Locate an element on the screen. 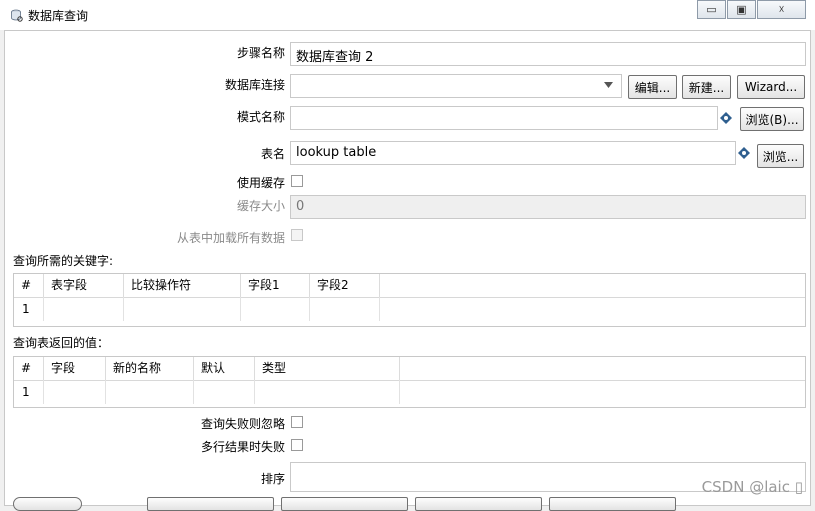 The image size is (815, 511). maximize-icon: ▣ is located at coordinates (741, 9).